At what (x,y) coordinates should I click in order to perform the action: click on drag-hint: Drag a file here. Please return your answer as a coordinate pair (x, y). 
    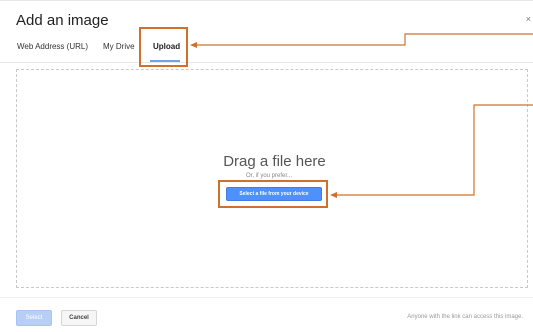
    Looking at the image, I should click on (266, 161).